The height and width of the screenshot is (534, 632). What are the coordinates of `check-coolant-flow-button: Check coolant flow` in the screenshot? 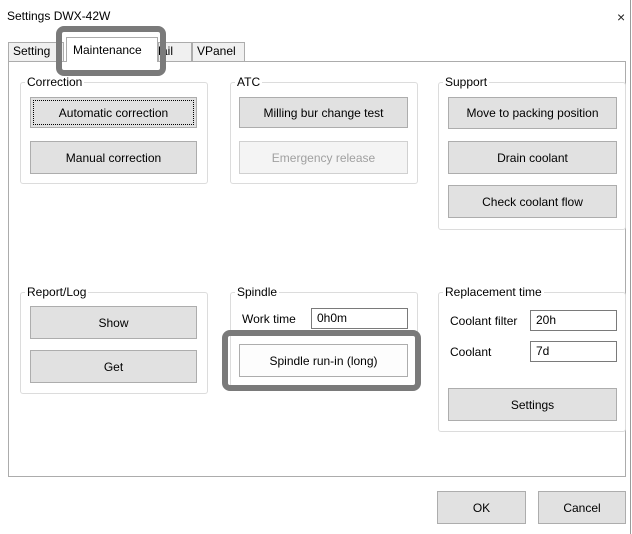 It's located at (532, 201).